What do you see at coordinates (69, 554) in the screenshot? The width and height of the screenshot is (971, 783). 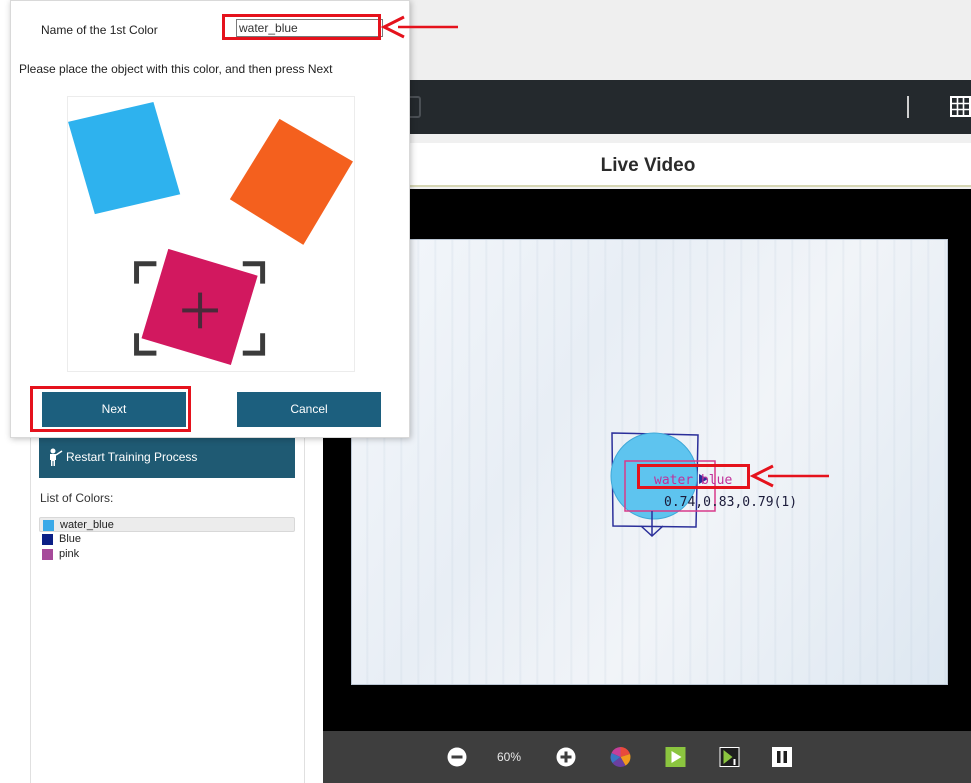 I see `color-name: pink` at bounding box center [69, 554].